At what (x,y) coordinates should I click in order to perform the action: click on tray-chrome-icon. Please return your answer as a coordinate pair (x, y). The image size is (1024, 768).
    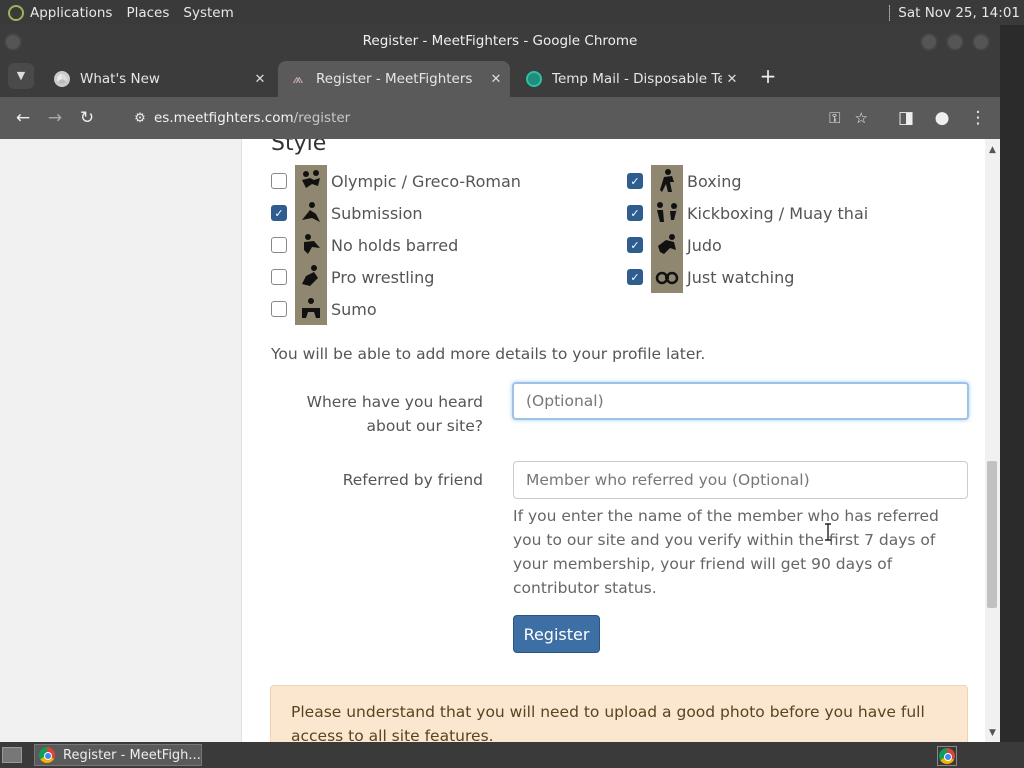
    Looking at the image, I should click on (947, 756).